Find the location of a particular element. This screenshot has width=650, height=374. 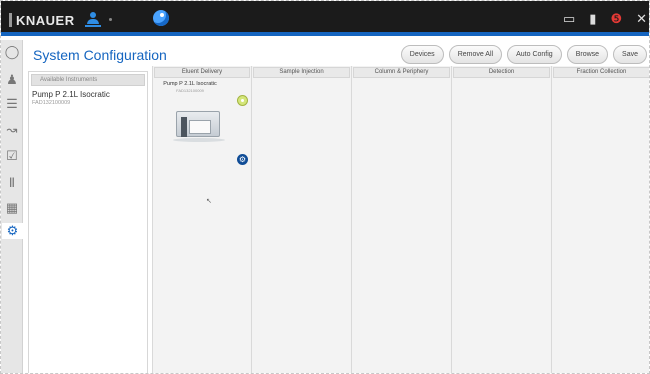

column-header: Detection is located at coordinates (501, 72).